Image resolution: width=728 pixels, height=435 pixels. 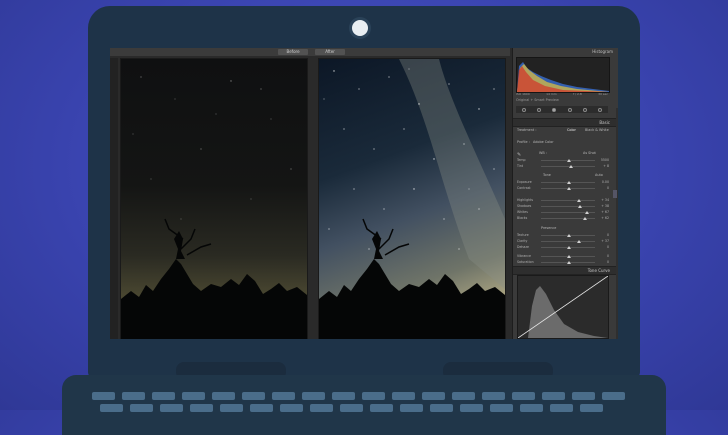 I want to click on histogram-readout: ISO 1600 14 mm f / 2.8 30 sec, so click(x=562, y=94).